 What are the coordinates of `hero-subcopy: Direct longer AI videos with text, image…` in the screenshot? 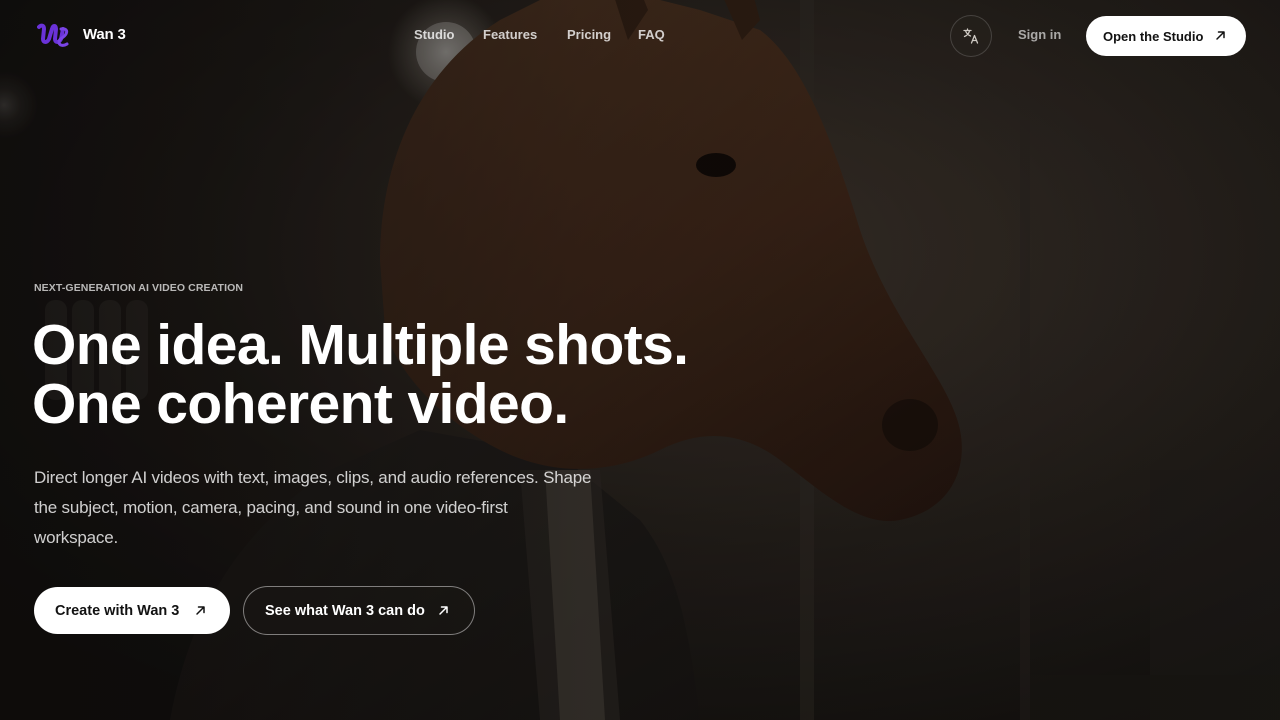 It's located at (313, 507).